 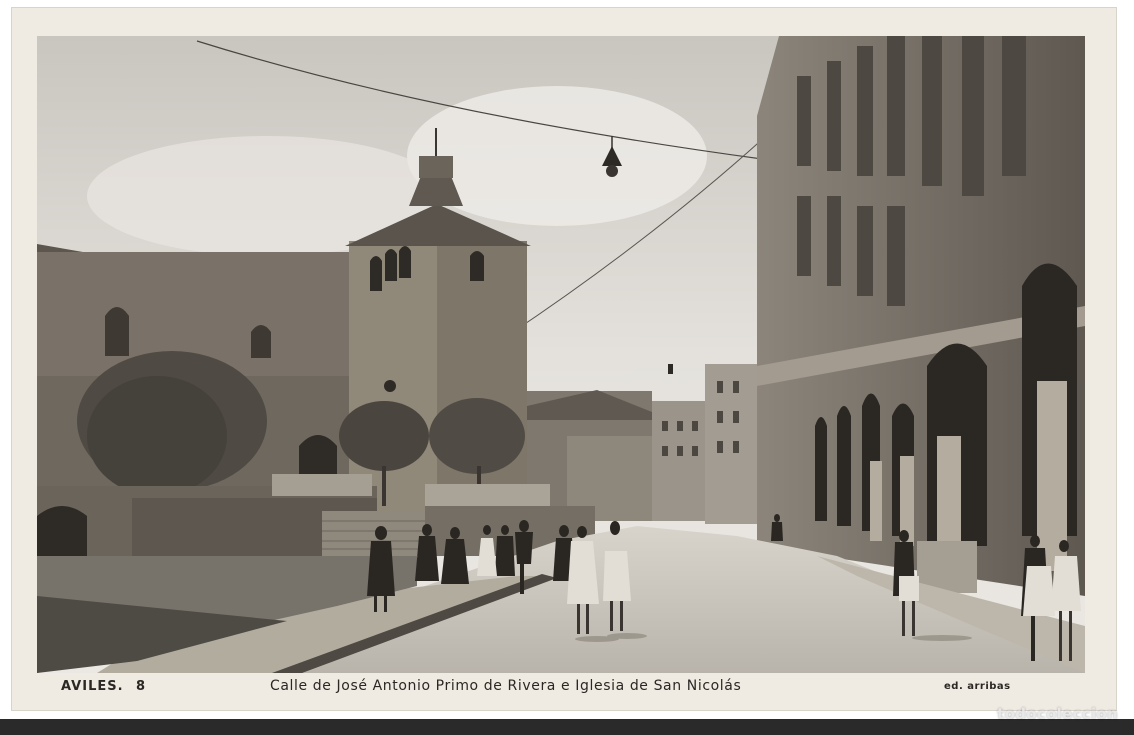 What do you see at coordinates (482, 381) in the screenshot?
I see `bell-tower-shade` at bounding box center [482, 381].